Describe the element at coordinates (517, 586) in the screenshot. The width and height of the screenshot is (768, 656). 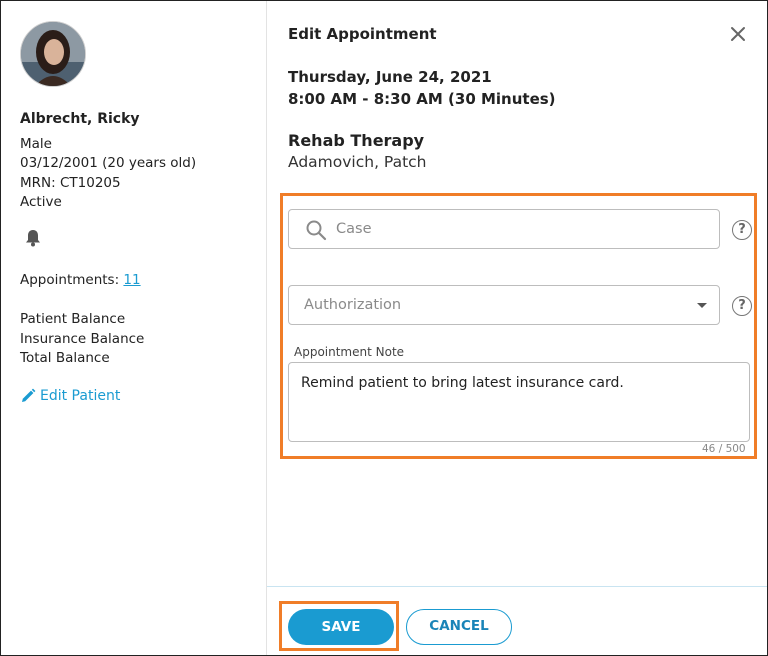
I see `footer-divider` at that location.